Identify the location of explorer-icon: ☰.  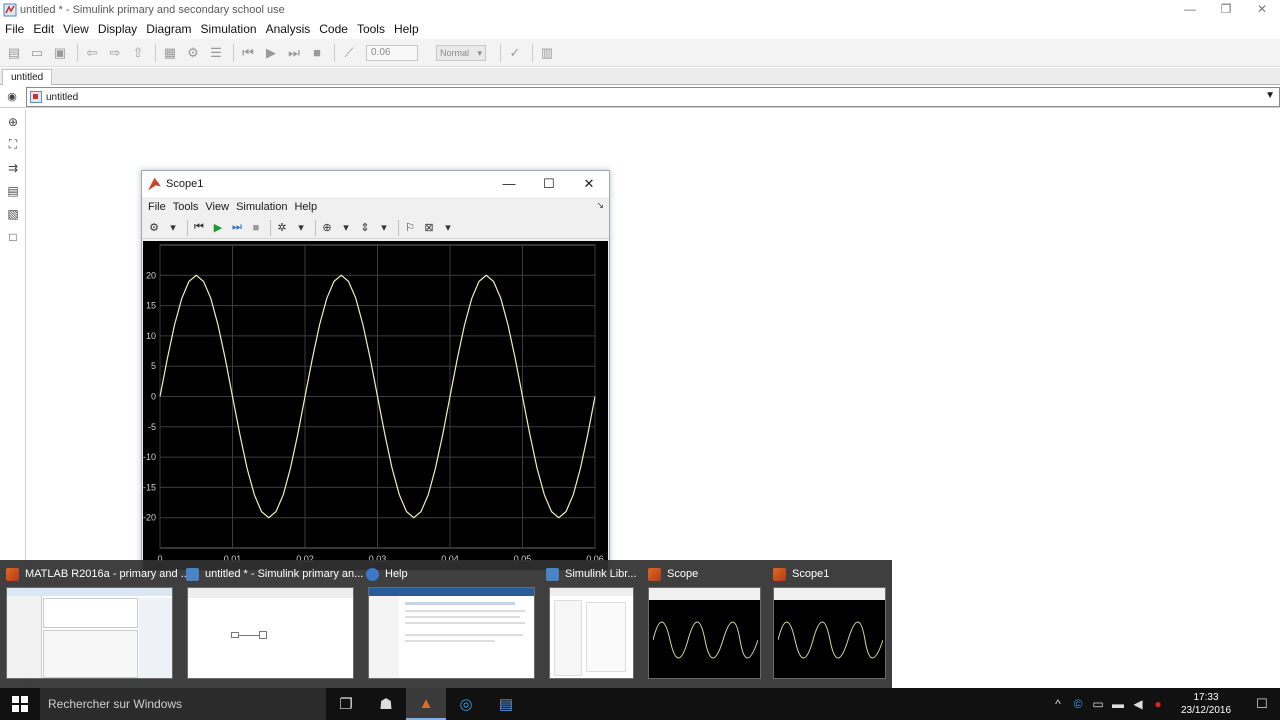
(216, 53).